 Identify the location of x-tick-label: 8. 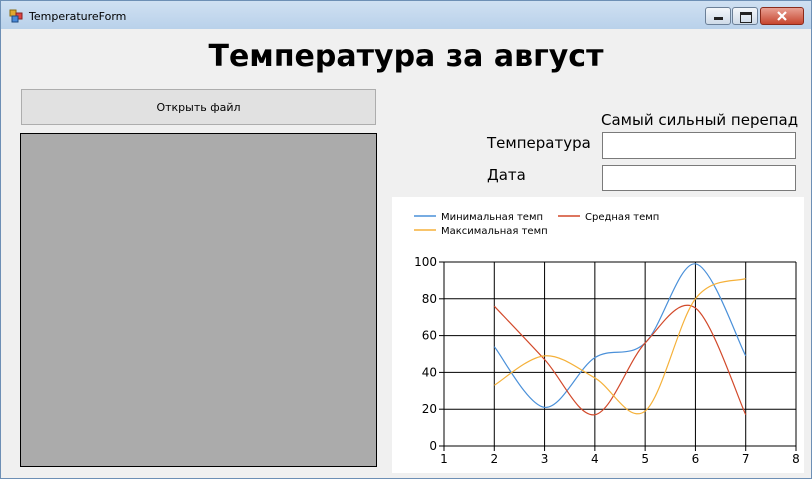
(796, 459).